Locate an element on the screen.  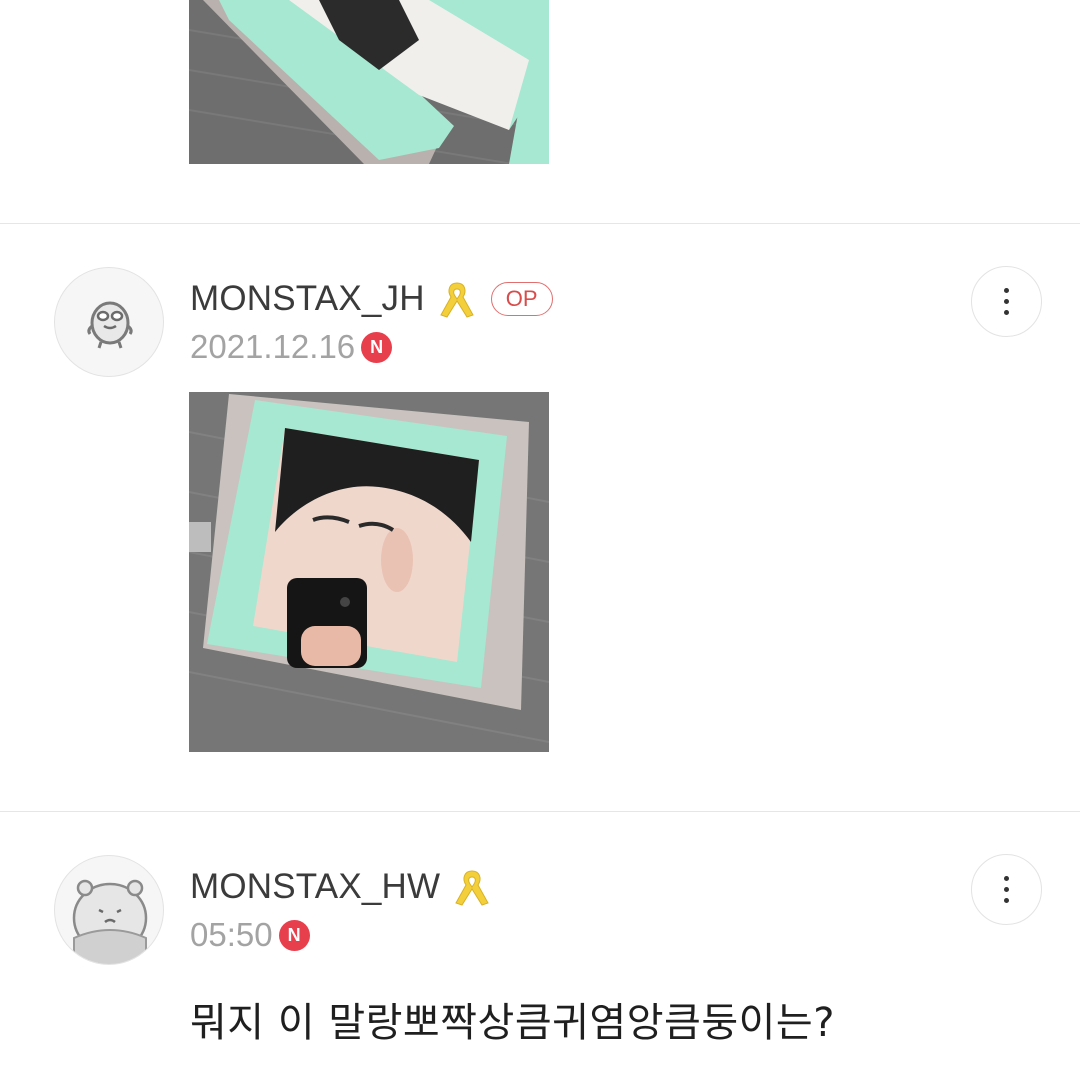
comment-date-line: 05:50 N is located at coordinates (250, 935).